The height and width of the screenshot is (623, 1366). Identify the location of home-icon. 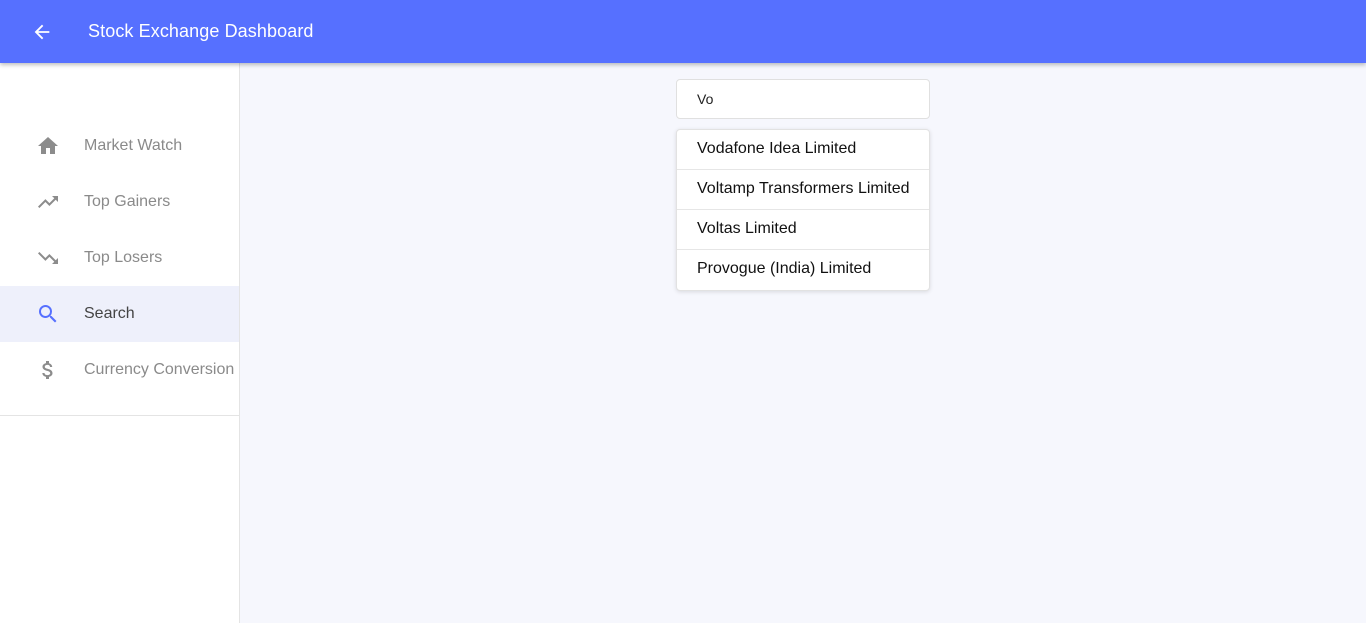
(48, 146).